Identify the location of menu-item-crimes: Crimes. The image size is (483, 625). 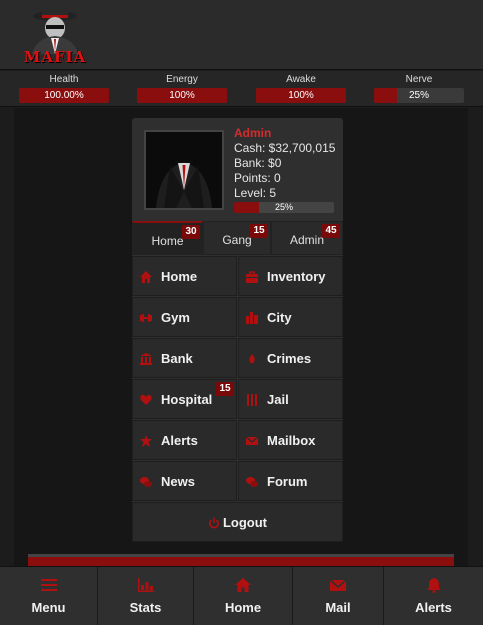
(290, 358).